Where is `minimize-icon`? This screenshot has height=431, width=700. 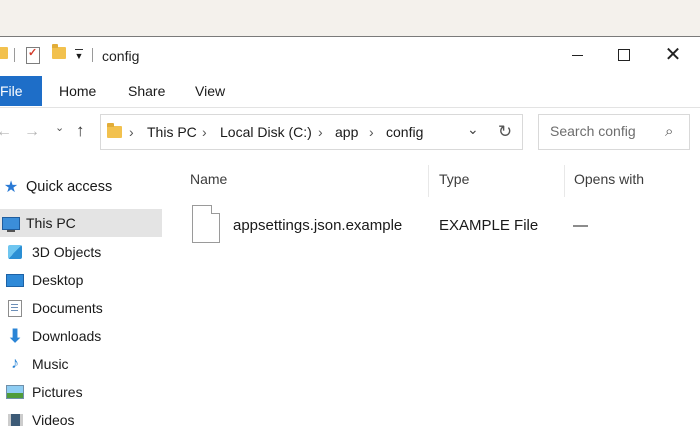
minimize-icon is located at coordinates (577, 55).